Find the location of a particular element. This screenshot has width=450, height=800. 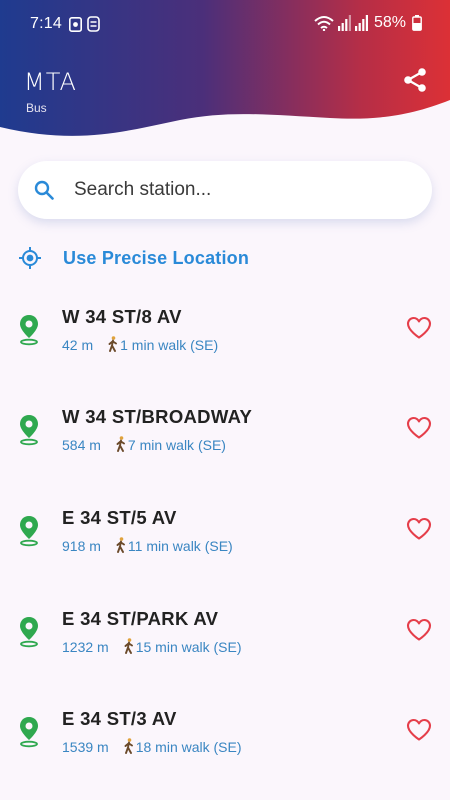

station-item: E 34 ST/5 AV 918 m 11 min walk (SE) is located at coordinates (225, 547).